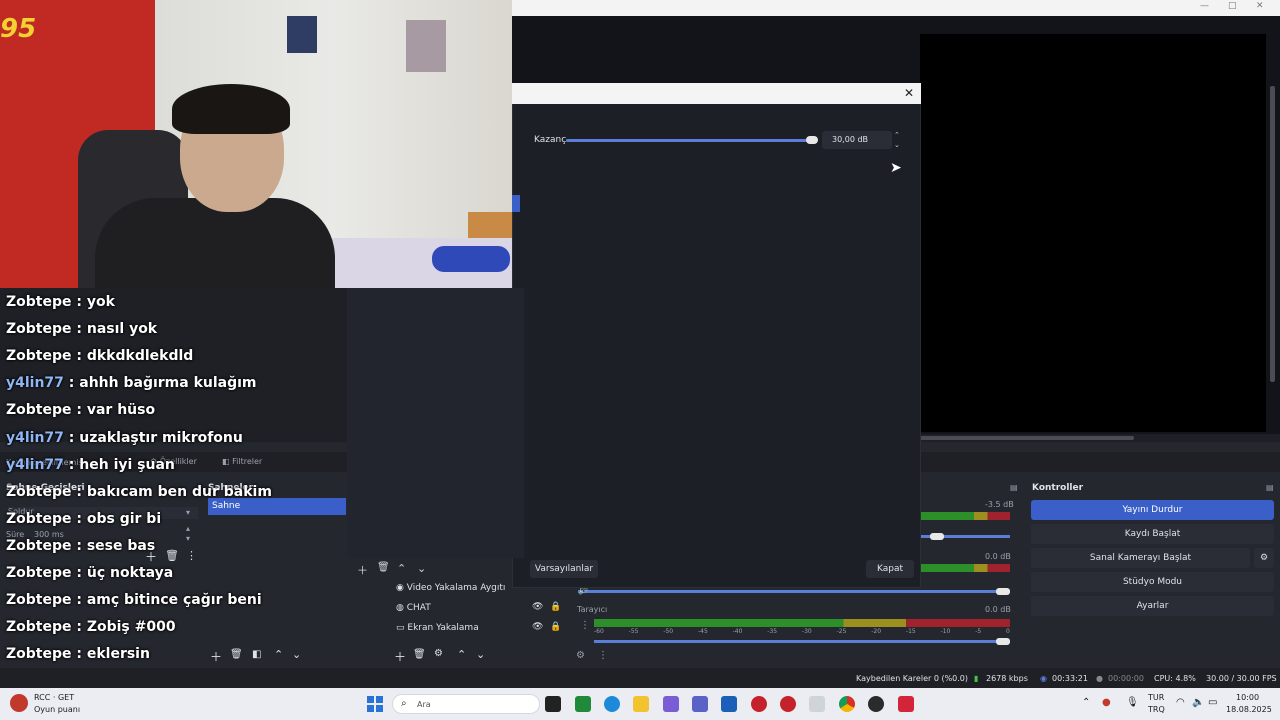 Image resolution: width=1280 pixels, height=720 pixels. I want to click on maximize-icon: □, so click(1232, 6).